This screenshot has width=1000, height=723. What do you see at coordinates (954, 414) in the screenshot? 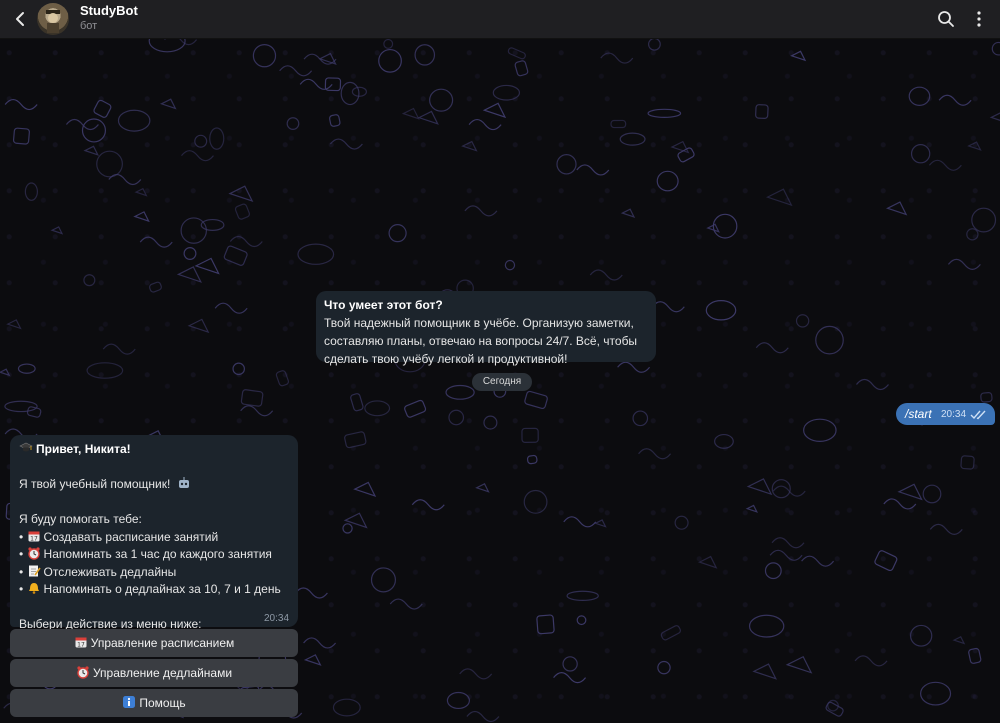
I see `message-time: 20:34` at bounding box center [954, 414].